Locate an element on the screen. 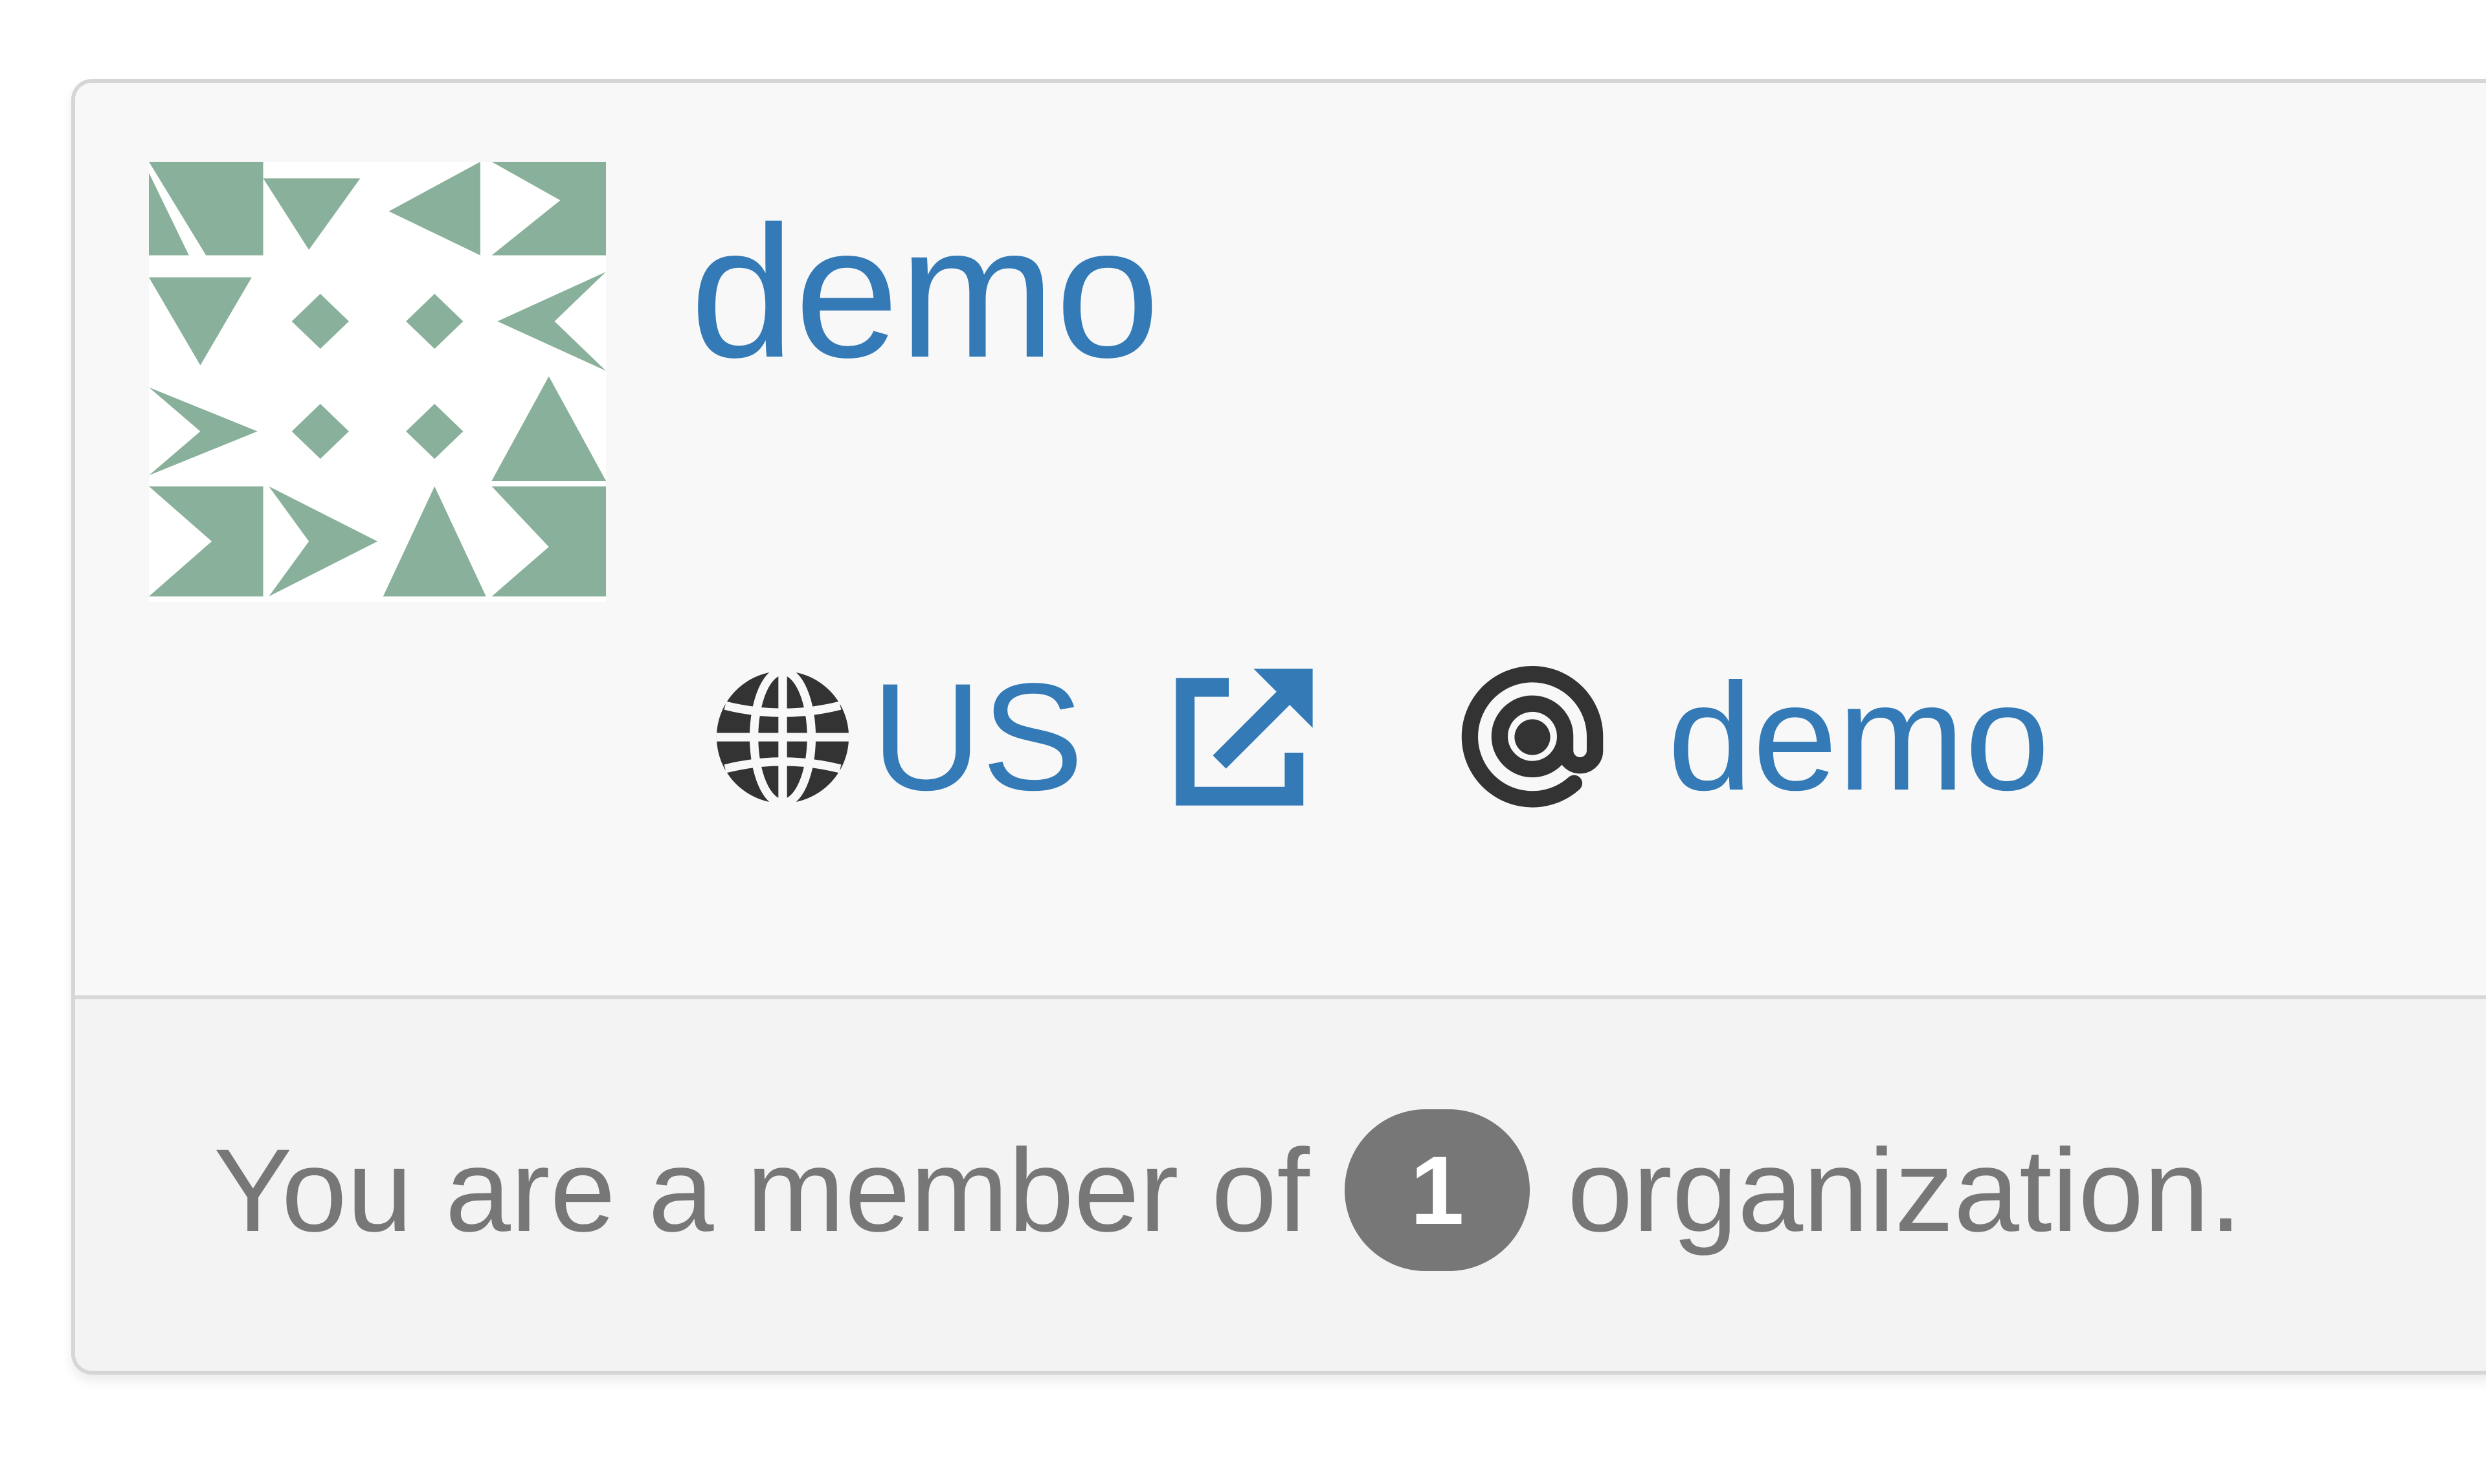 This screenshot has height=1484, width=2486. identicon-icon is located at coordinates (377, 379).